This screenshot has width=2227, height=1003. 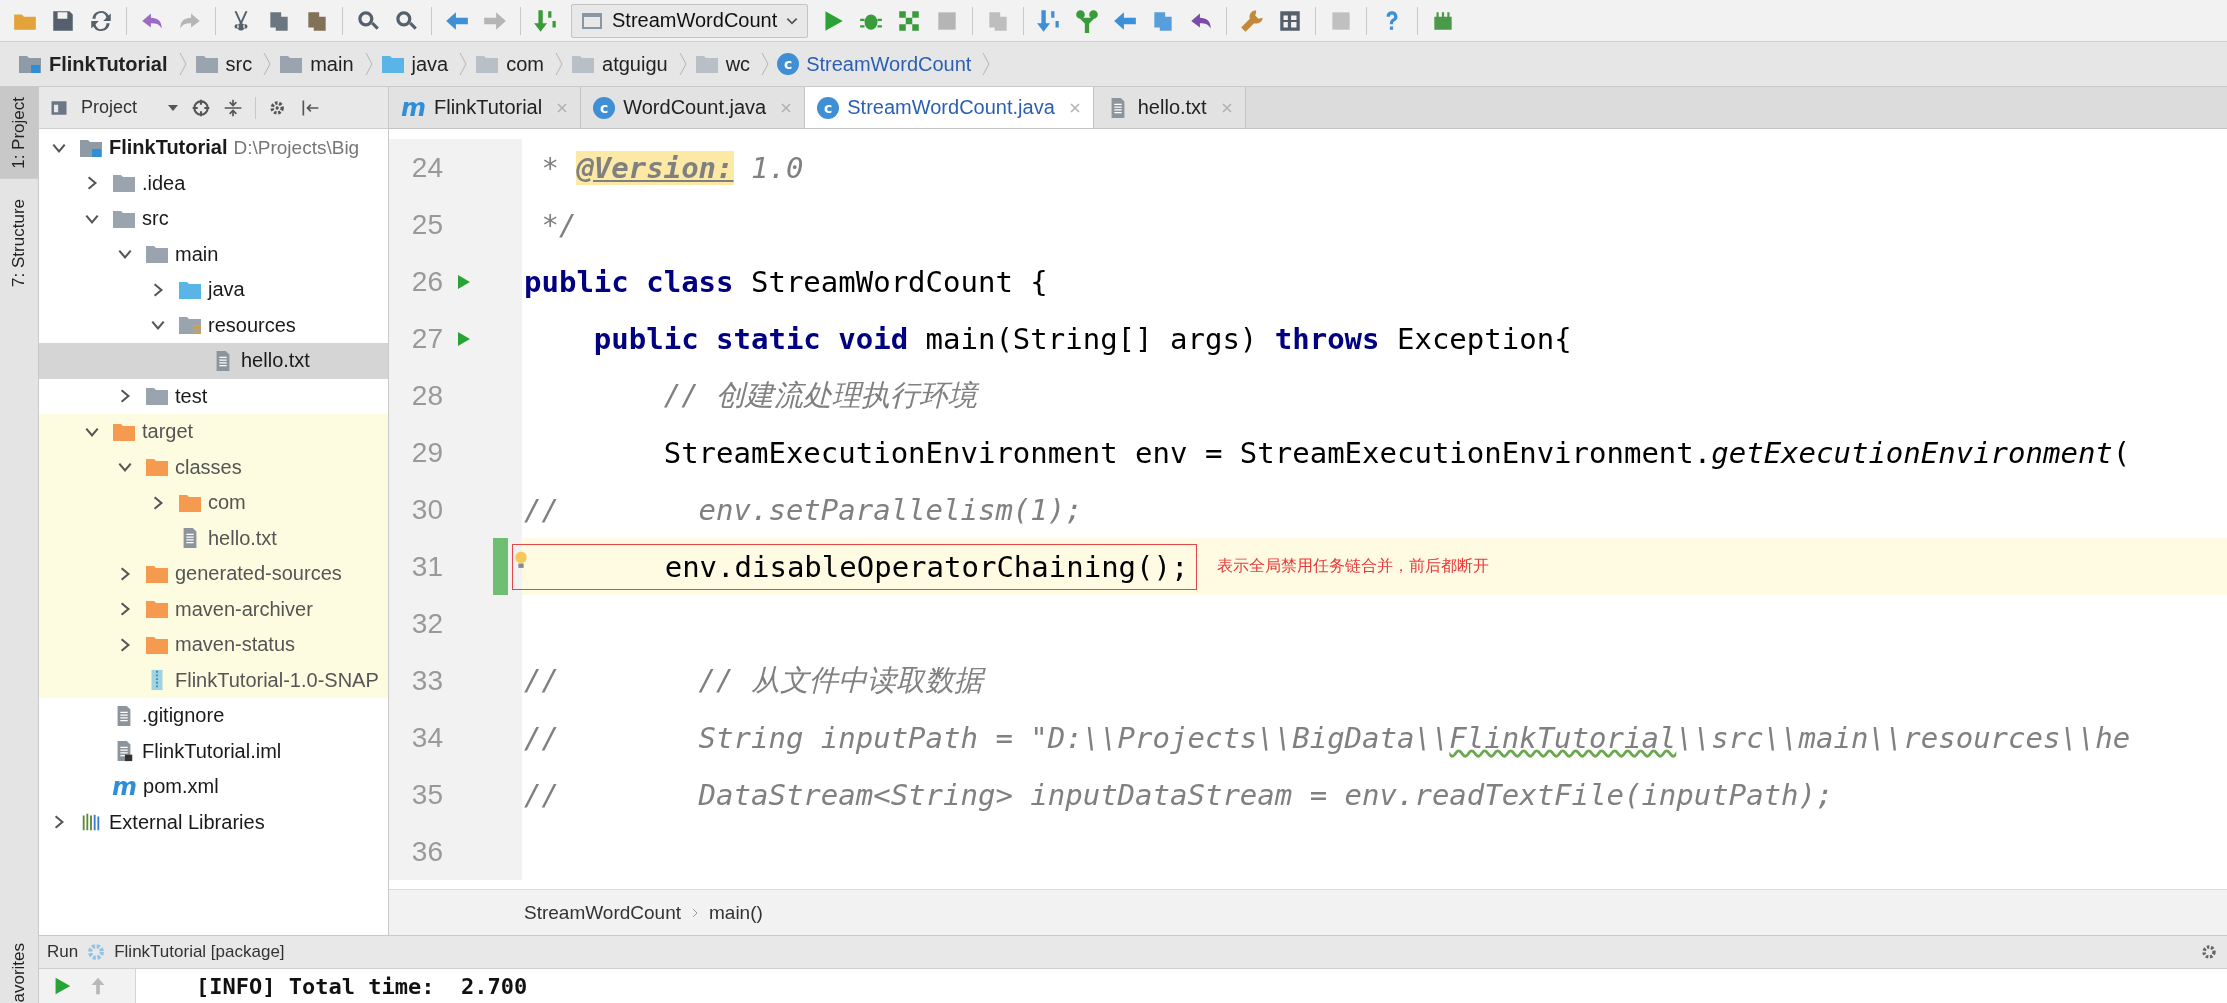 What do you see at coordinates (884, 64) in the screenshot?
I see `breadcrumb-item: c StreamWordCount` at bounding box center [884, 64].